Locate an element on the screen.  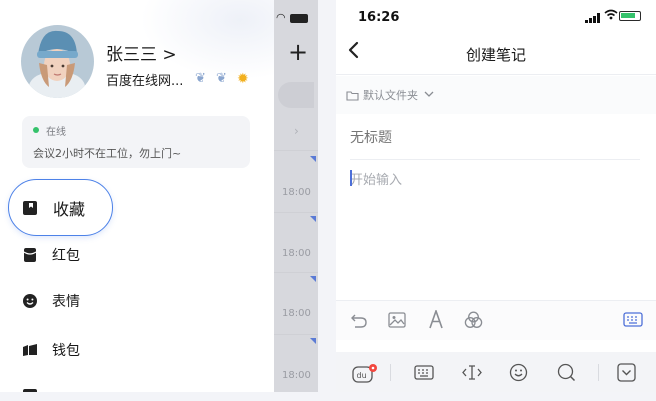
menu-item-wallet: 钱包 is located at coordinates (51, 350).